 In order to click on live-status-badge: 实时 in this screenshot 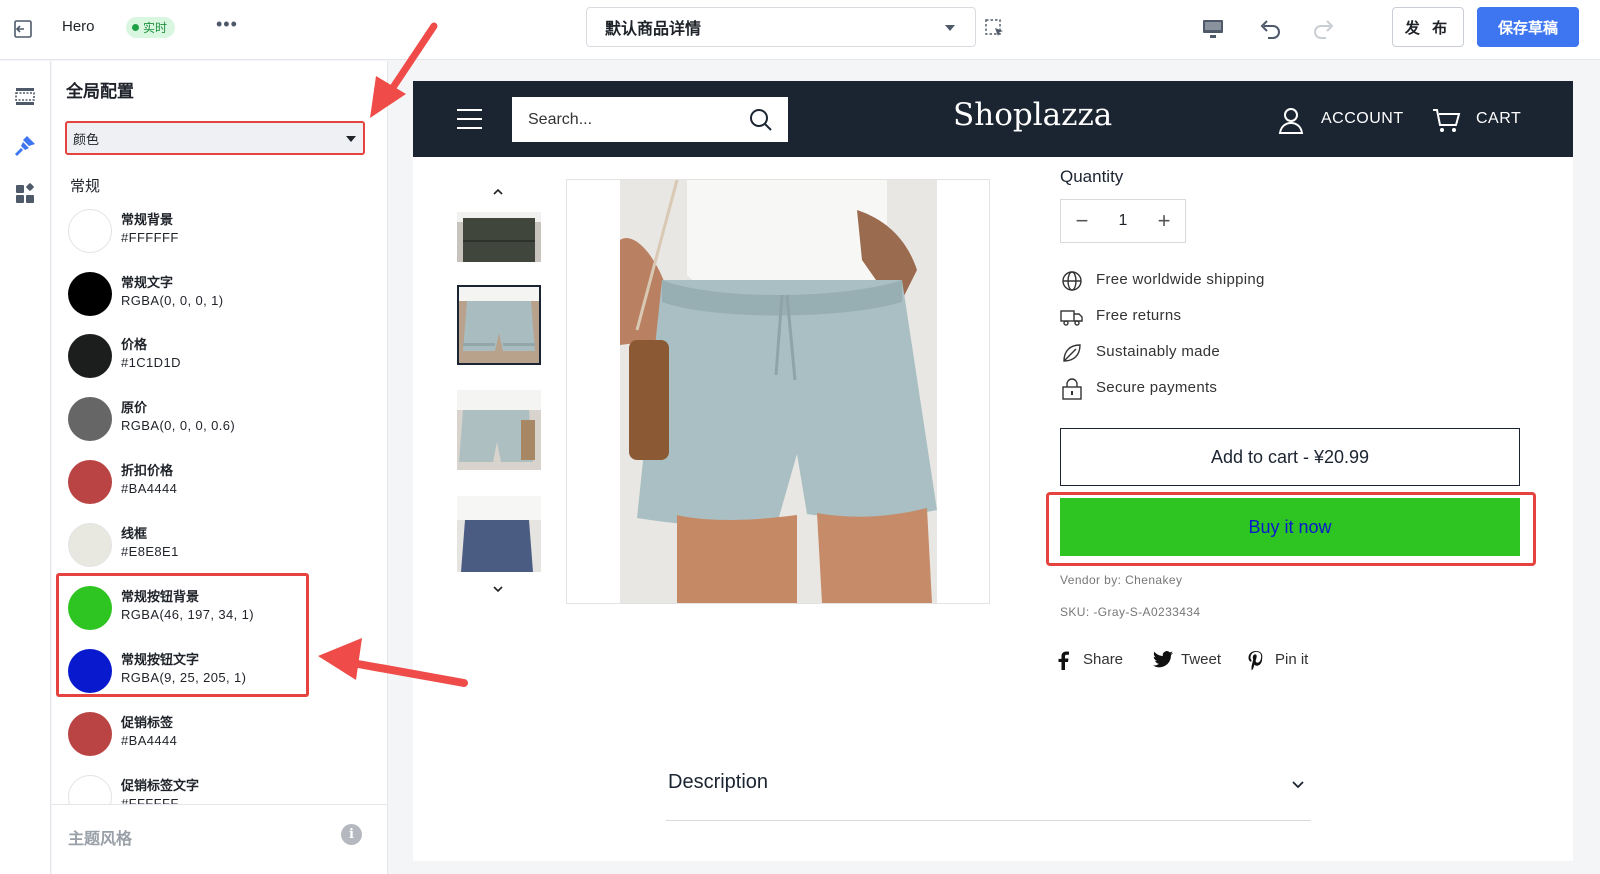, I will do `click(151, 27)`.